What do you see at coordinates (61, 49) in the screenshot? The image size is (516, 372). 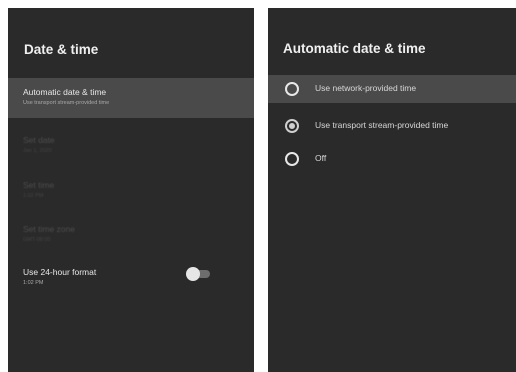 I see `page-title: Date & time` at bounding box center [61, 49].